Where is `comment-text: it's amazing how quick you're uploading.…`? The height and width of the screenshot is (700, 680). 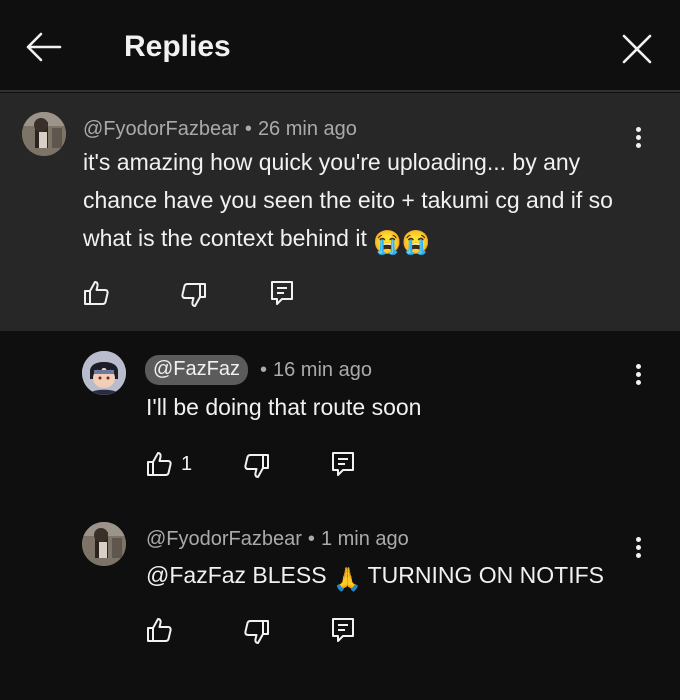 comment-text: it's amazing how quick you're uploading.… is located at coordinates (358, 202).